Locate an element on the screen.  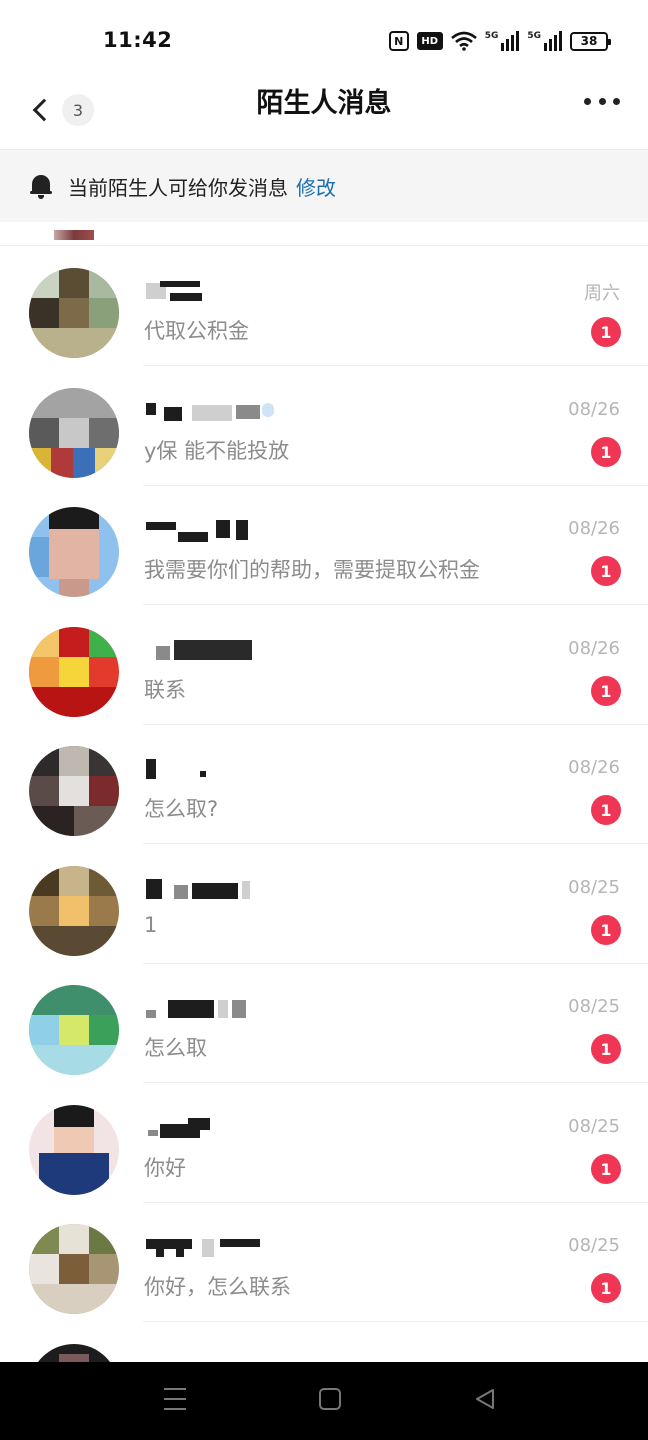
bell-icon is located at coordinates (41, 186).